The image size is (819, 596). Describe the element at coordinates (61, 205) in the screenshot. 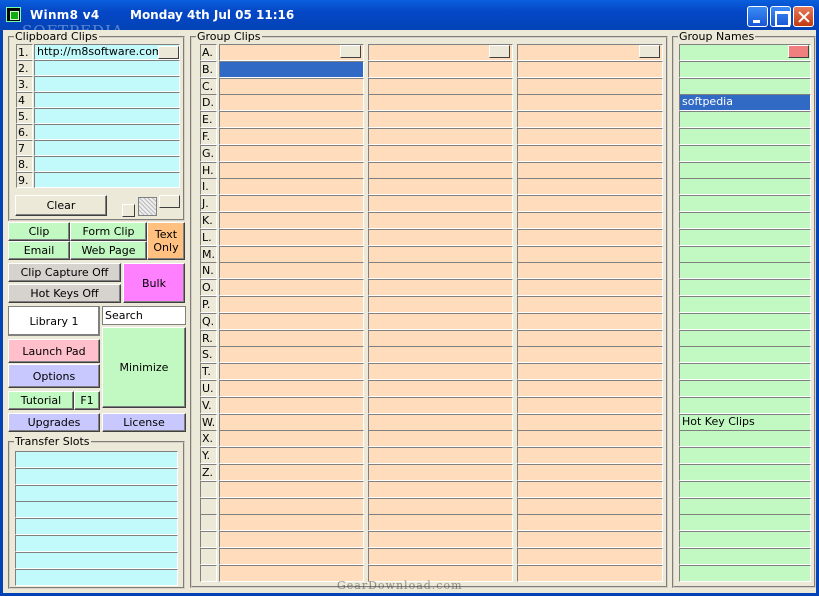

I see `clear-button: Clear` at that location.